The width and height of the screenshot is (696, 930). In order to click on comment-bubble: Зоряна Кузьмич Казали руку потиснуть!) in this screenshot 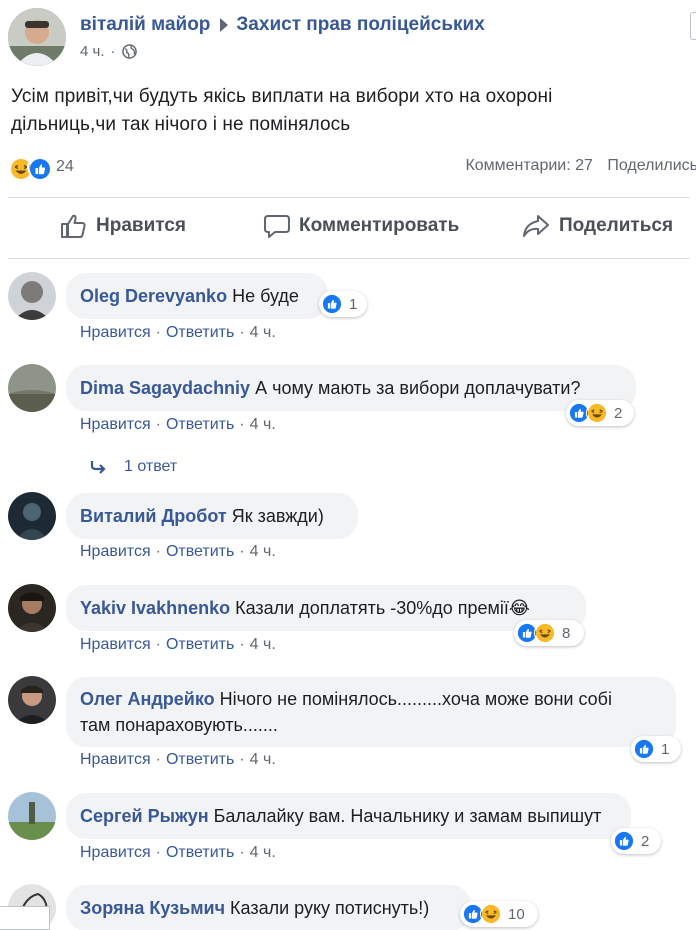, I will do `click(268, 907)`.